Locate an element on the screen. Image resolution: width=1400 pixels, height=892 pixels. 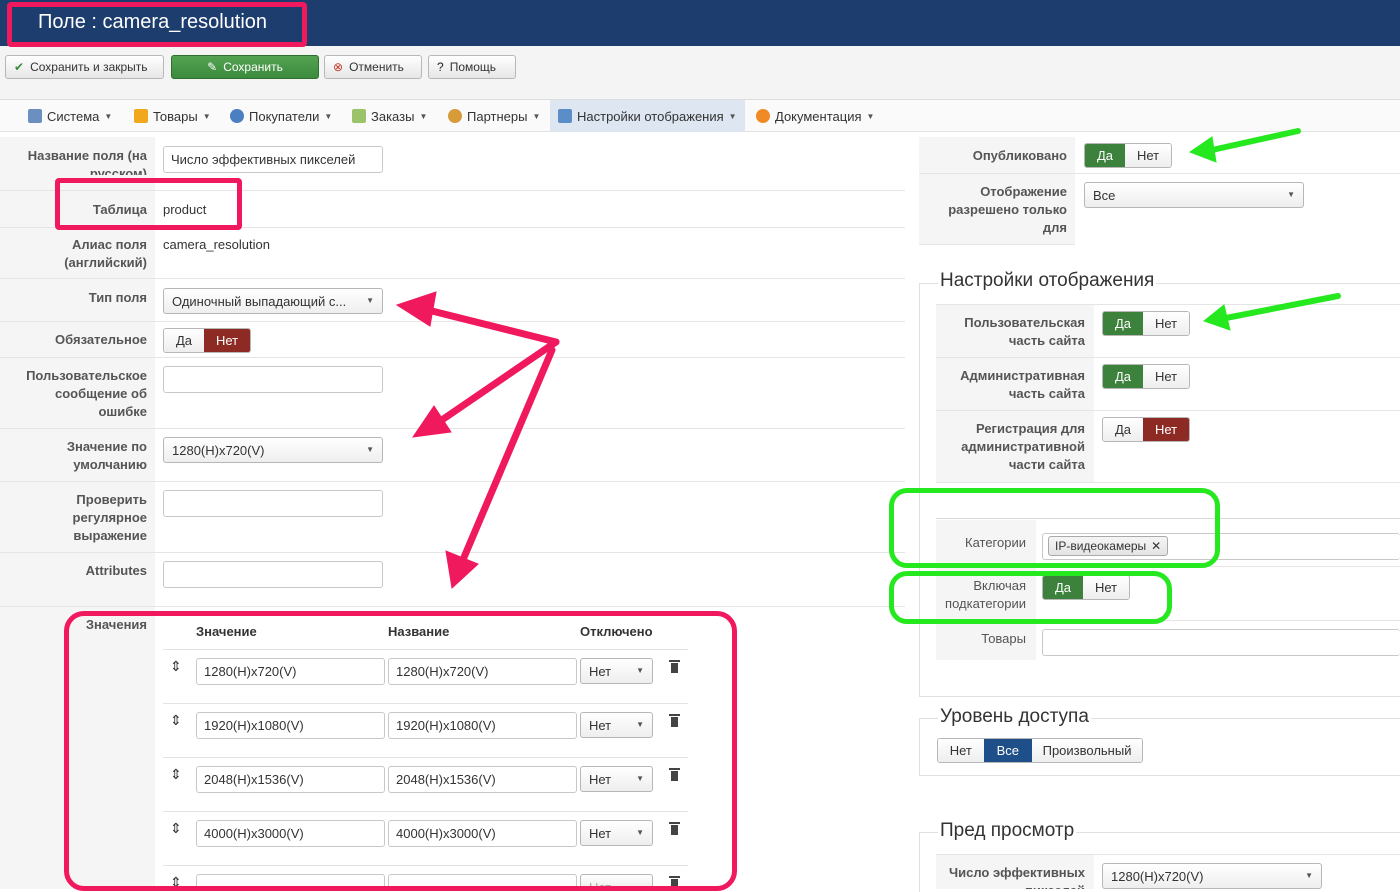
arrow-field-type is located at coordinates (490, 325).